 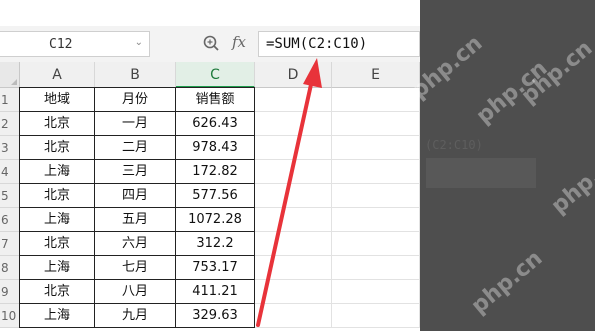 What do you see at coordinates (239, 42) in the screenshot?
I see `fx-insert-function-icon: fx` at bounding box center [239, 42].